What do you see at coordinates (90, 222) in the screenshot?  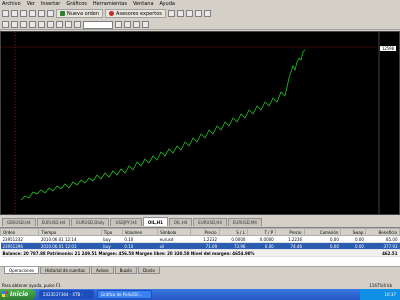 I see `chart-tab: EURUSD,Daily` at bounding box center [90, 222].